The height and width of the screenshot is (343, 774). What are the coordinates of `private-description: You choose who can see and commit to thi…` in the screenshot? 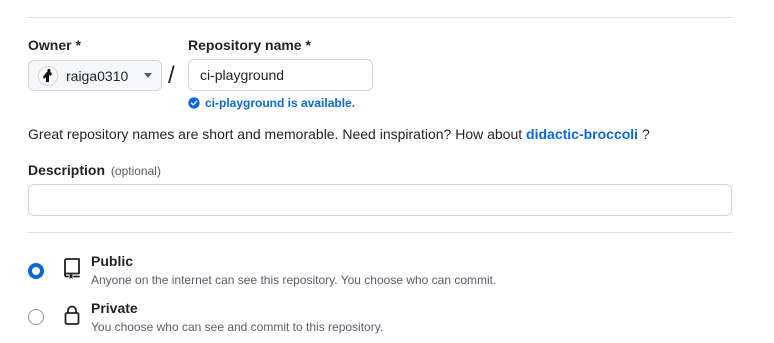 It's located at (237, 327).